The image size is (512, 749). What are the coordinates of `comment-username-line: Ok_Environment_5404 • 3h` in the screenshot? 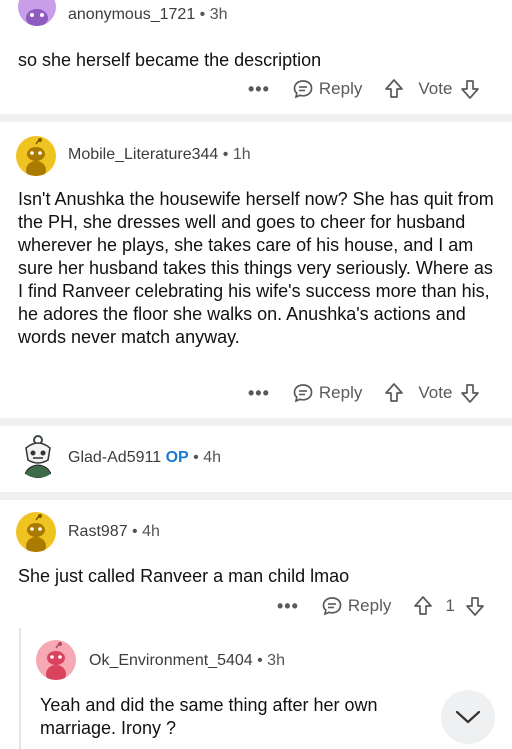 It's located at (187, 661).